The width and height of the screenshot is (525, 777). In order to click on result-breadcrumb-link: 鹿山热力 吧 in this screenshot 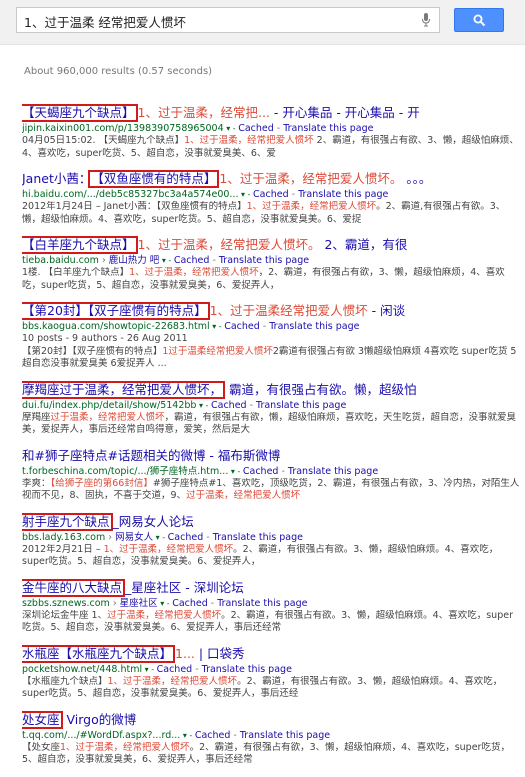, I will do `click(134, 260)`.